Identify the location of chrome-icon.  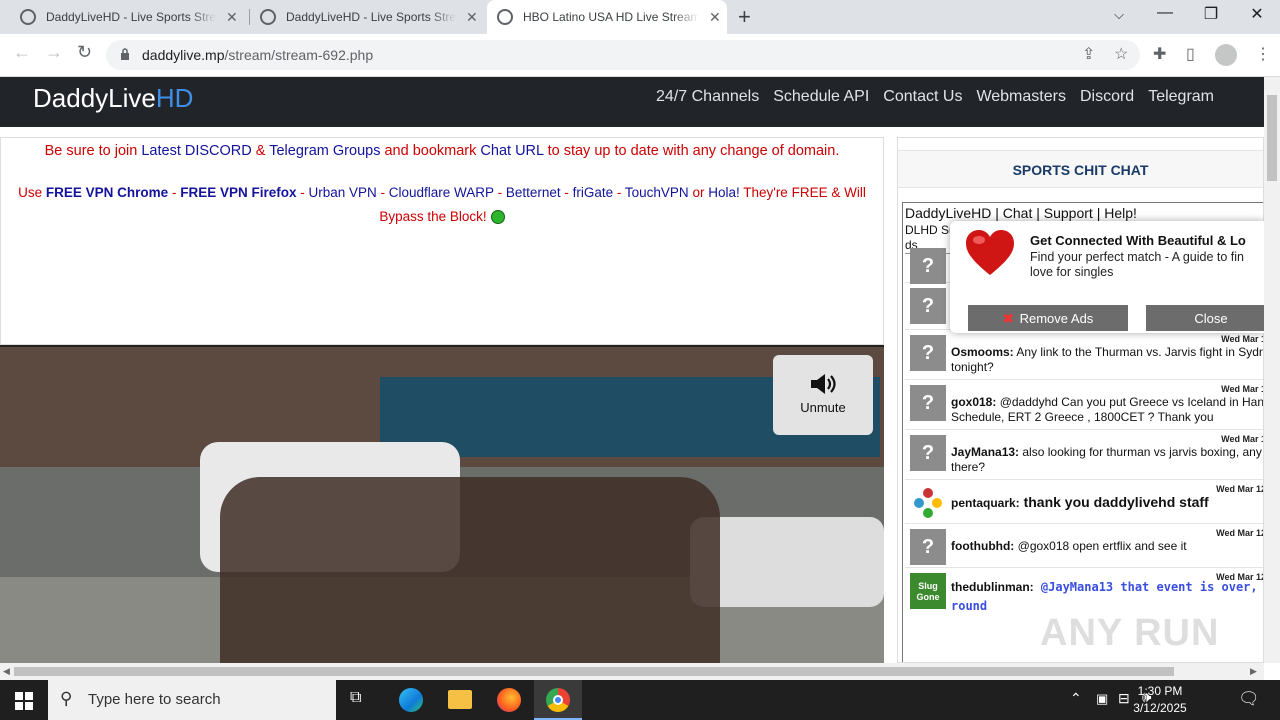
(558, 700).